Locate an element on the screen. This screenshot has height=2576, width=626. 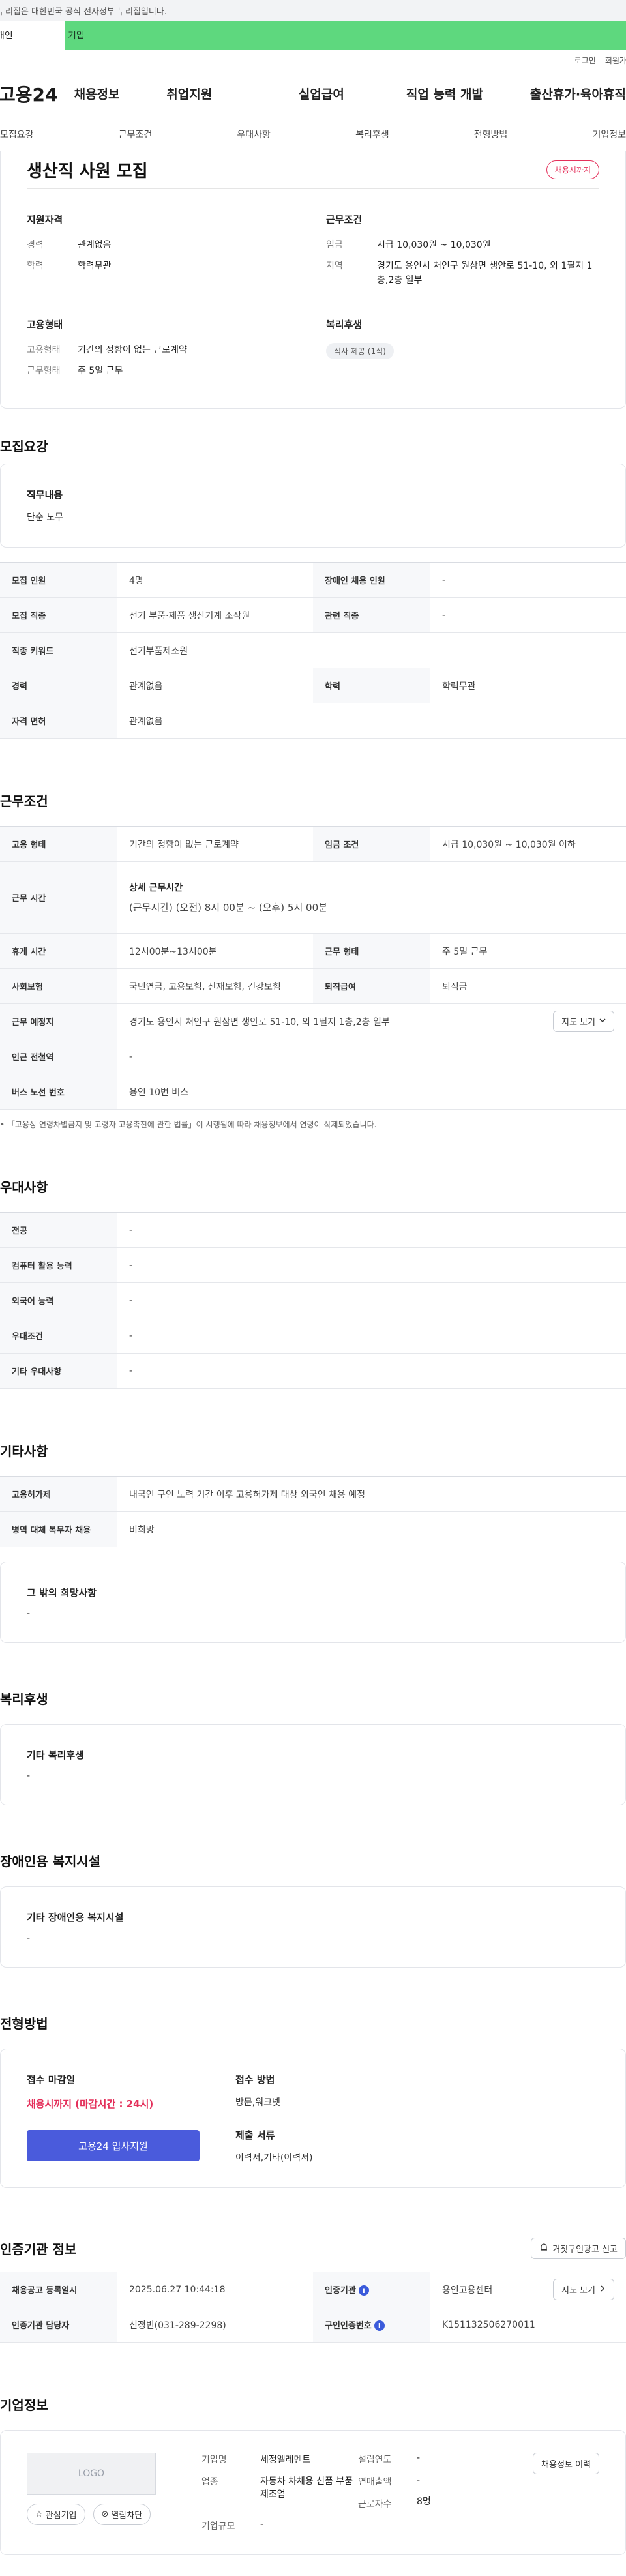
table-key: 버스 노선 번호 is located at coordinates (58, 1092).